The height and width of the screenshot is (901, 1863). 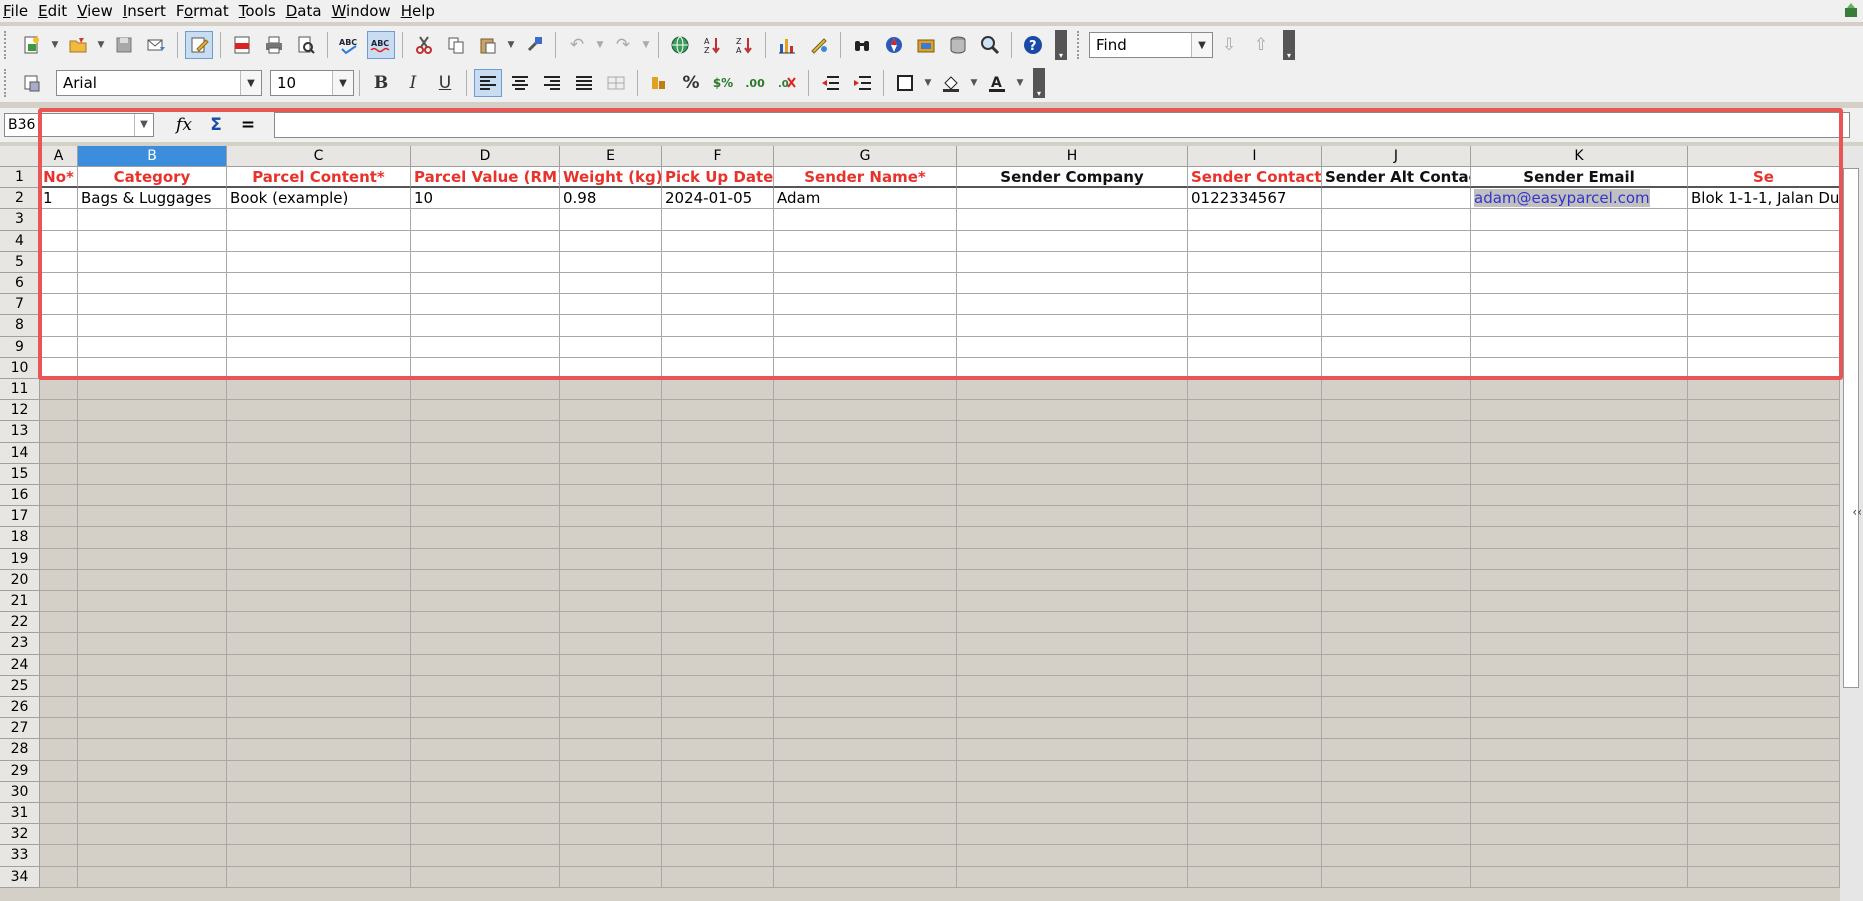 What do you see at coordinates (20, 771) in the screenshot?
I see `row-header: 29` at bounding box center [20, 771].